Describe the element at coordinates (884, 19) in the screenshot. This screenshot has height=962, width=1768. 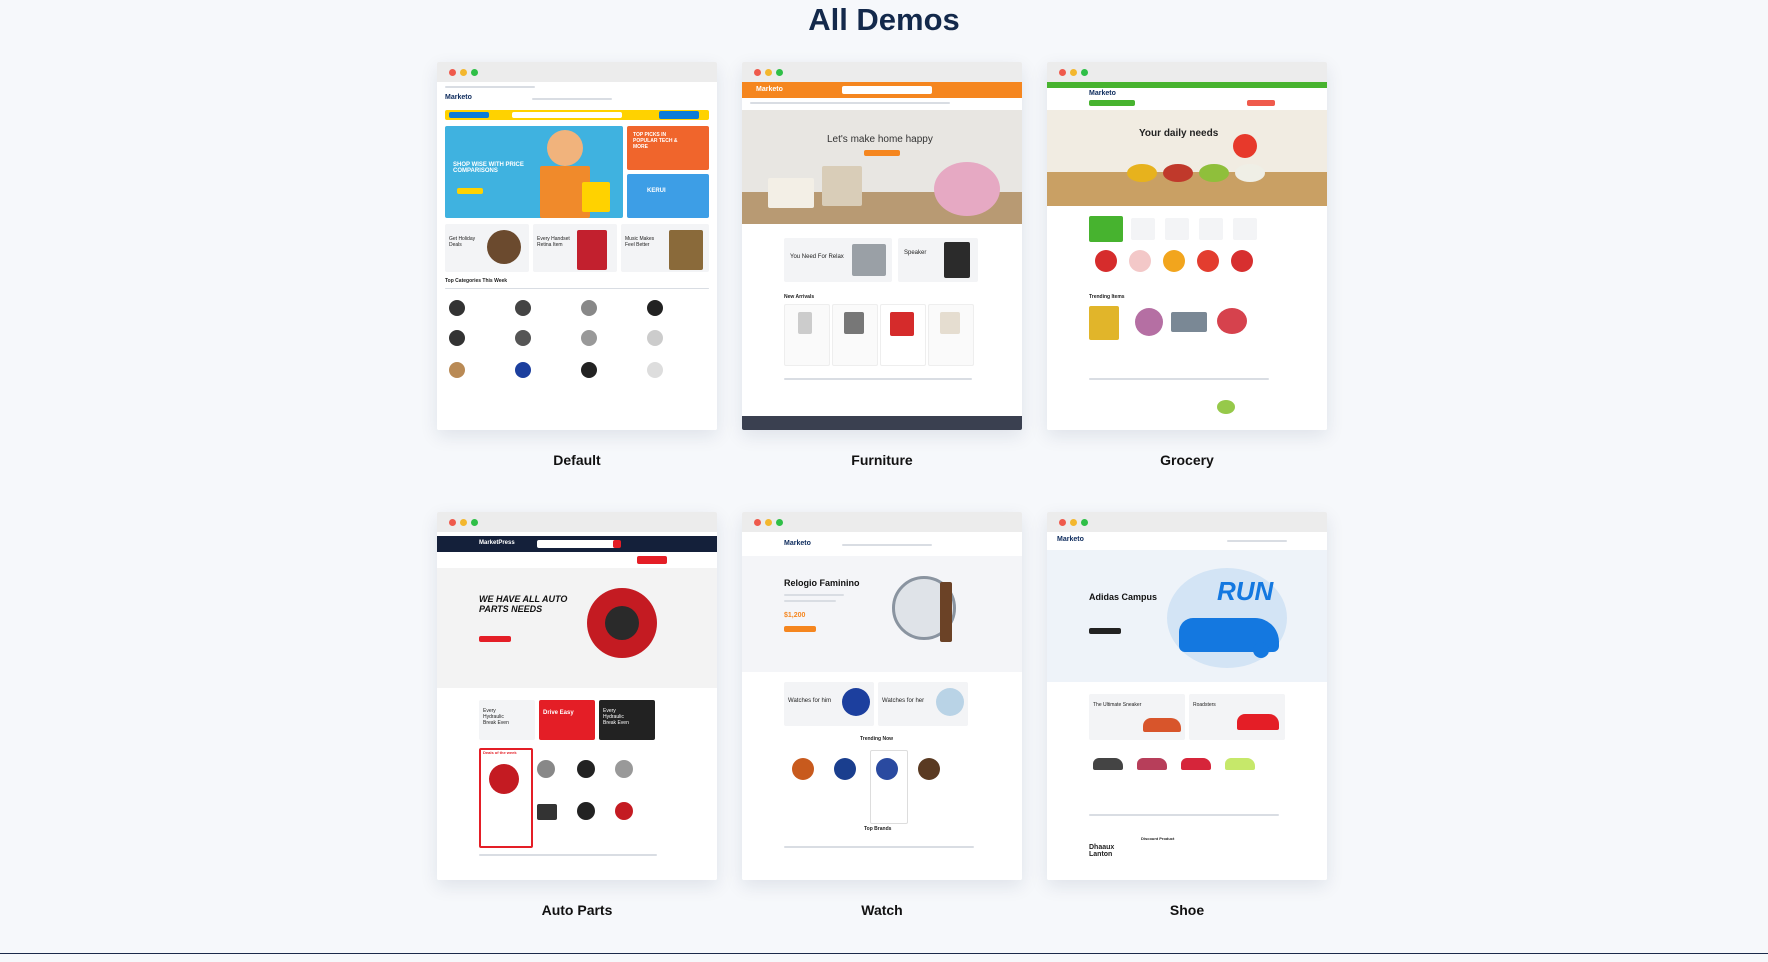
I see `section-title: All Demos` at that location.